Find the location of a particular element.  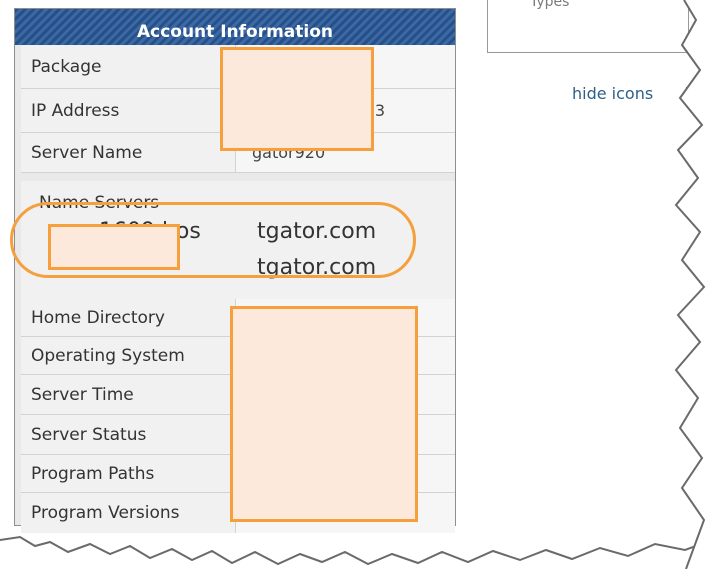

server-status-label: Server Status is located at coordinates (89, 435).